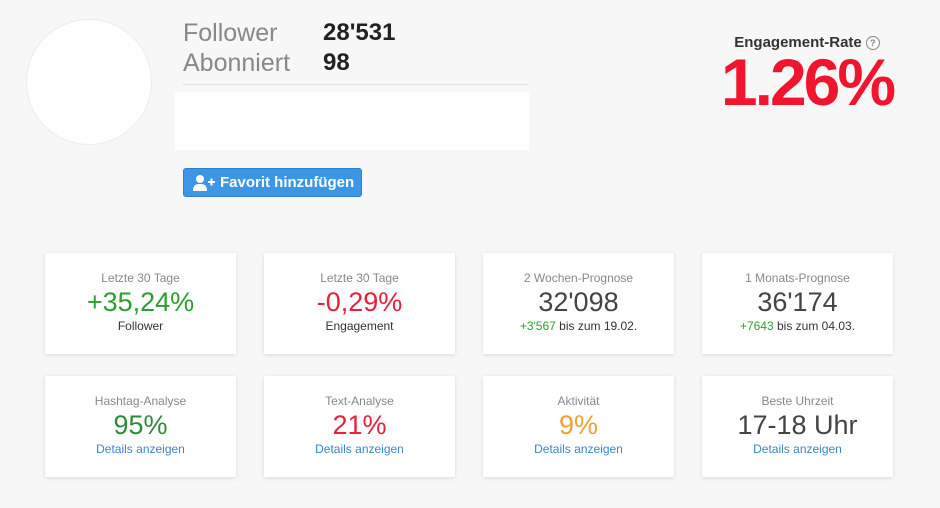 Image resolution: width=940 pixels, height=508 pixels. I want to click on stats-divider, so click(355, 84).